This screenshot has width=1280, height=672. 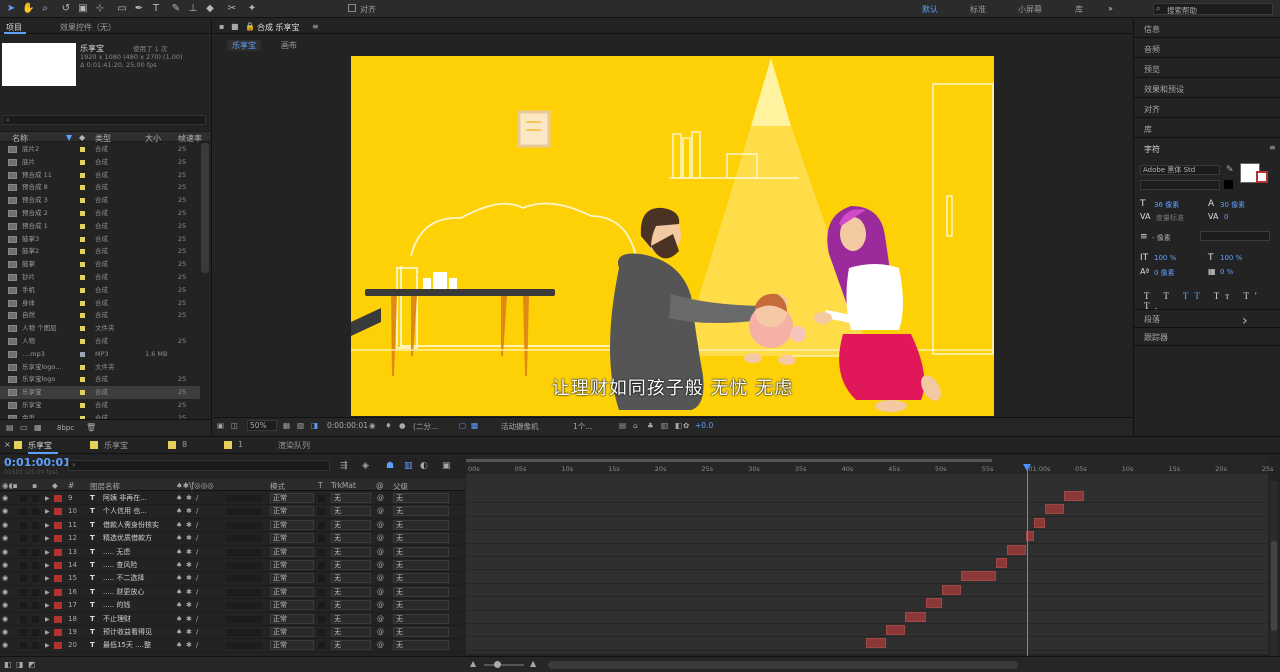 What do you see at coordinates (100, 290) in the screenshot?
I see `project-item: 手机 合成 25` at bounding box center [100, 290].